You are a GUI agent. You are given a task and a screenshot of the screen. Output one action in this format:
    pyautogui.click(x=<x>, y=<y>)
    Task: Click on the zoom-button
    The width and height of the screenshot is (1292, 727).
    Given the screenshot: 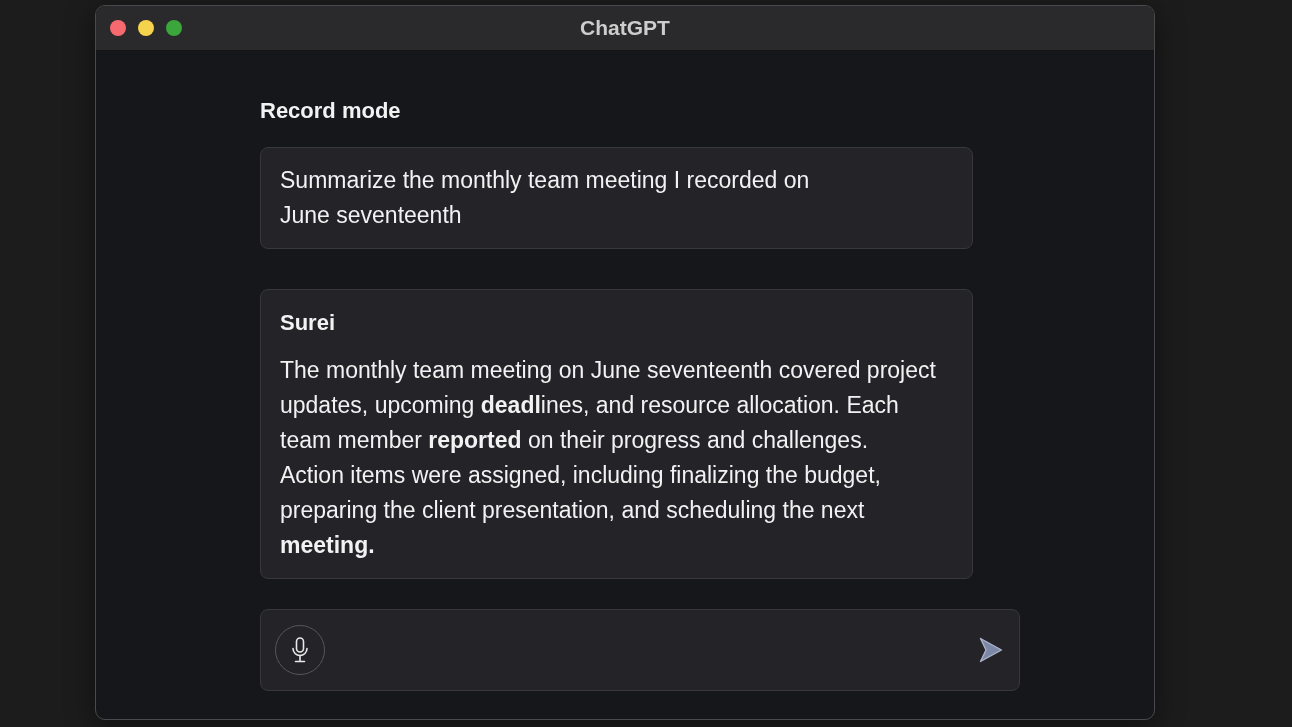 What is the action you would take?
    pyautogui.click(x=174, y=28)
    